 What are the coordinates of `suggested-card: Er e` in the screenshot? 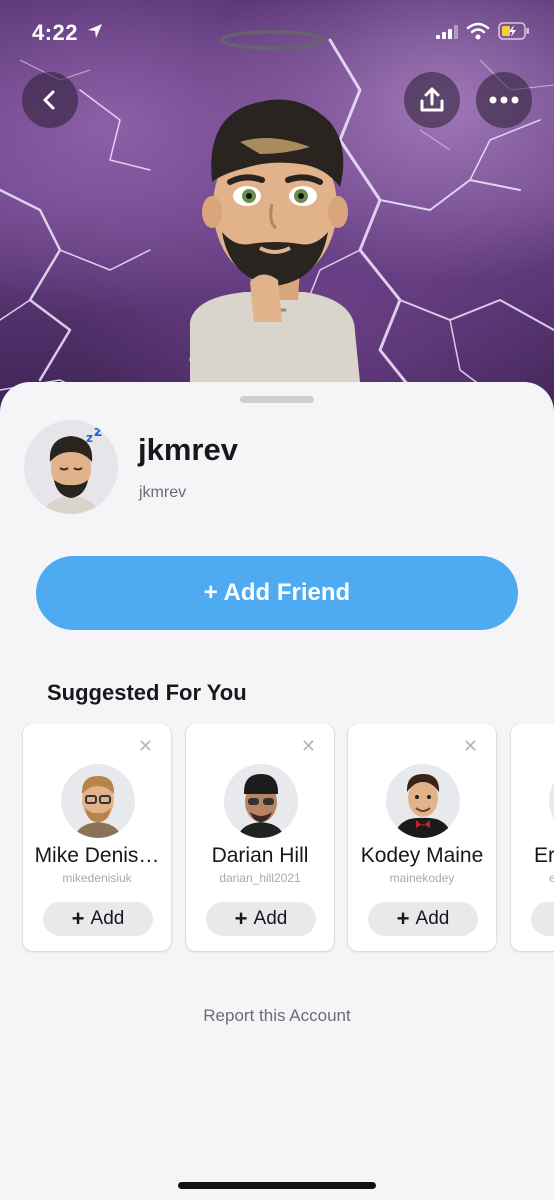 It's located at (532, 837).